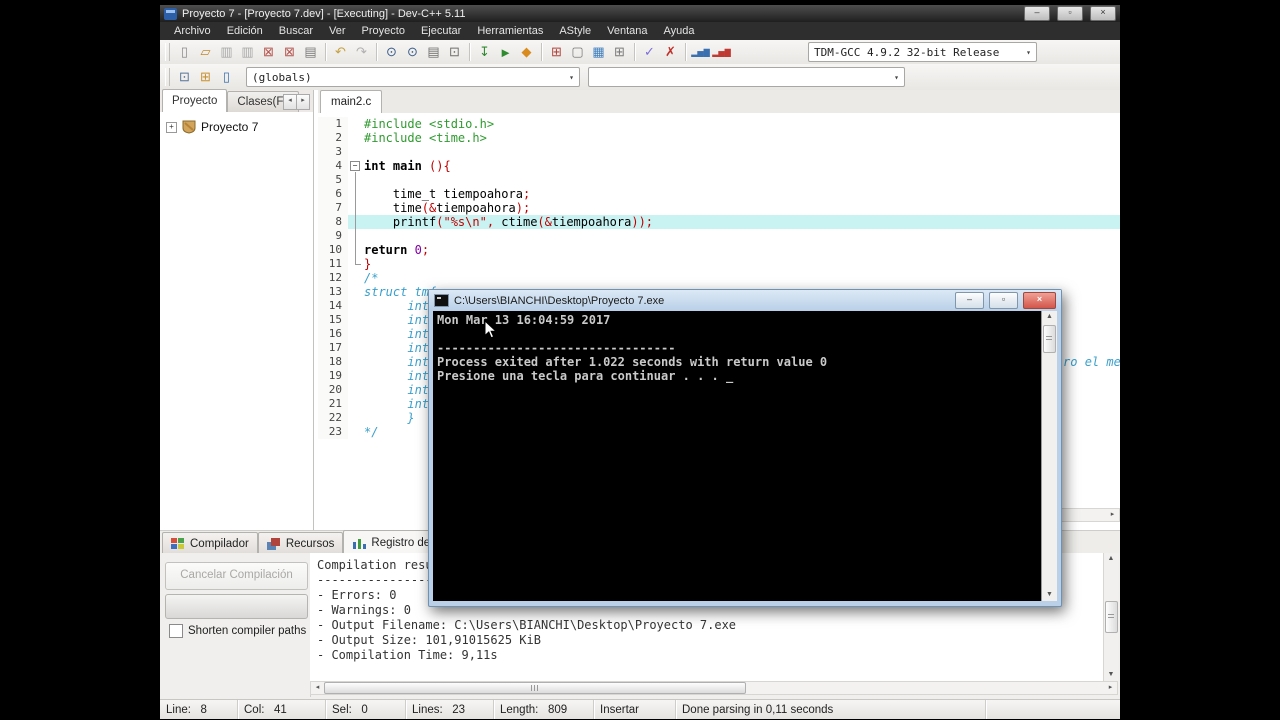 The height and width of the screenshot is (720, 1280). What do you see at coordinates (577, 52) in the screenshot?
I see `new-window-icon: ▢` at bounding box center [577, 52].